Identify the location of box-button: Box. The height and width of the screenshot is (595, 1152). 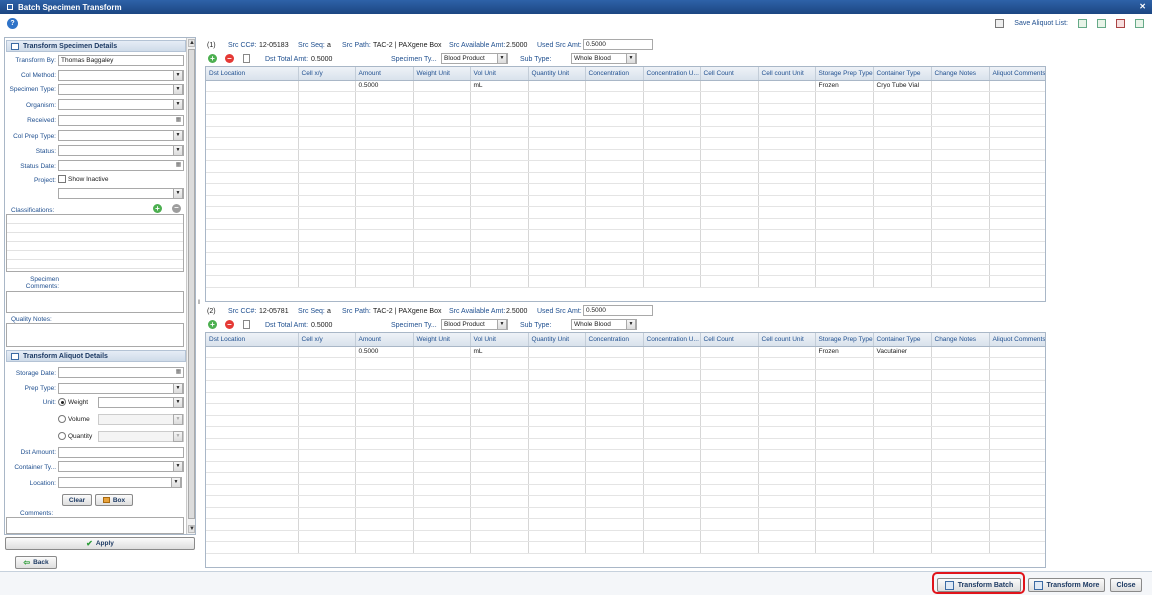
(114, 500).